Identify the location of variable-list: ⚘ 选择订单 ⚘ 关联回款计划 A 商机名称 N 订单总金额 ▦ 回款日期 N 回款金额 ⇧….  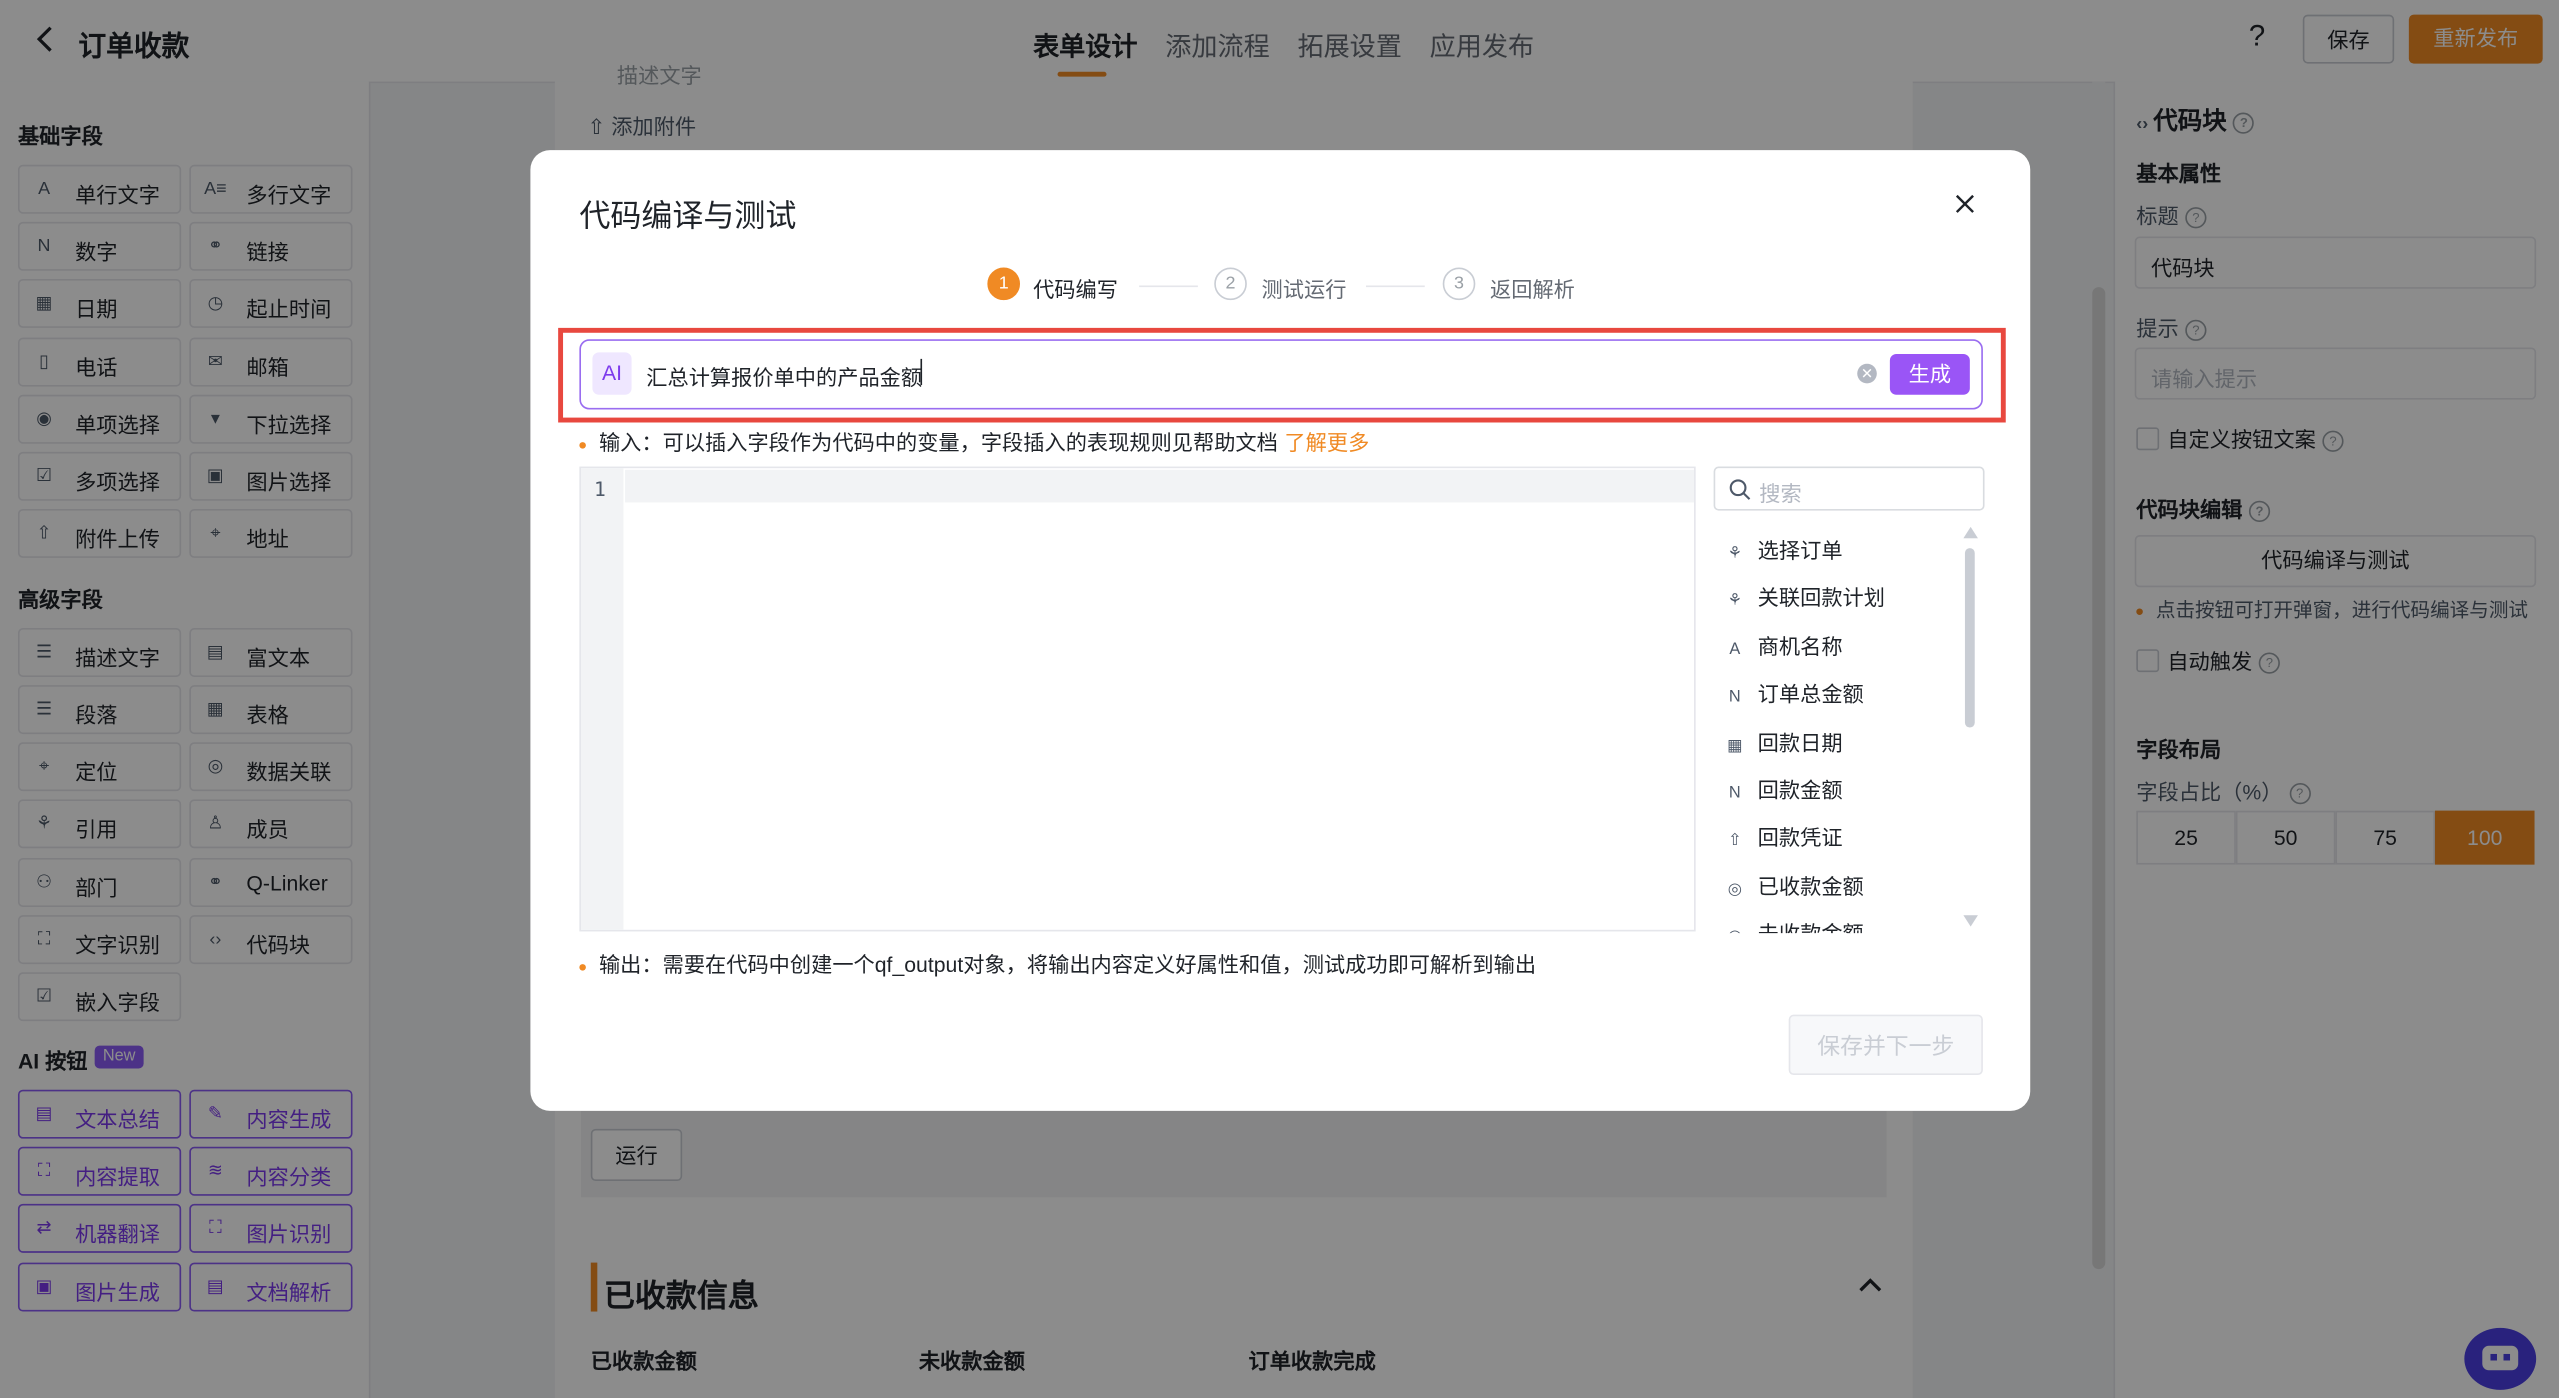
(1844, 729).